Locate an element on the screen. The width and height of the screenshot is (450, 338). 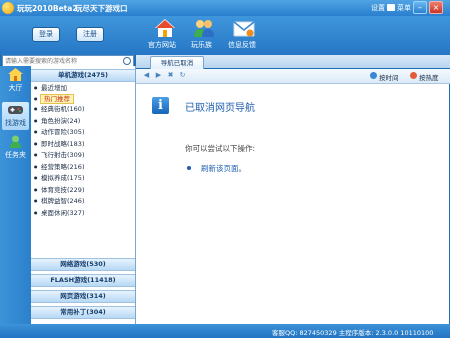
refresh-icon: ↻ is located at coordinates (182, 75).